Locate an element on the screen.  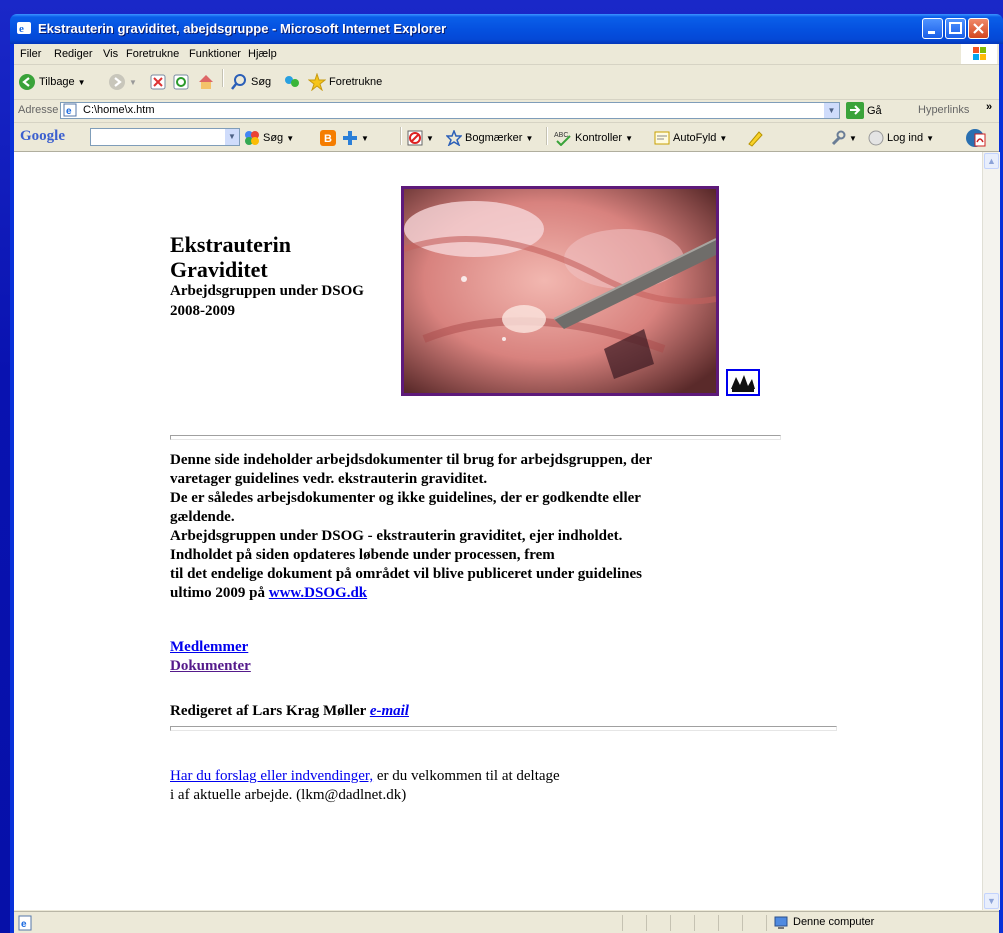
address-dropdown-icon: ▼ is located at coordinates (831, 110).